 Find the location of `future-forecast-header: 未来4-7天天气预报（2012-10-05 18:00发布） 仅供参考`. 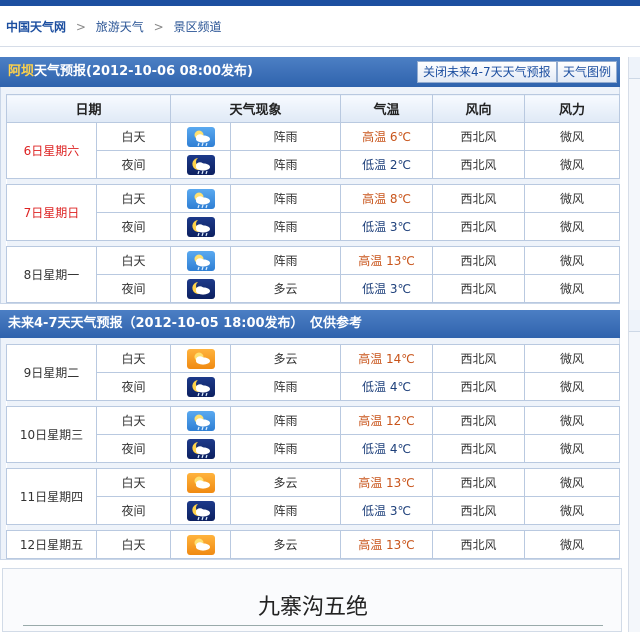

future-forecast-header: 未来4-7天天气预报（2012-10-05 18:00发布） 仅供参考 is located at coordinates (310, 324).